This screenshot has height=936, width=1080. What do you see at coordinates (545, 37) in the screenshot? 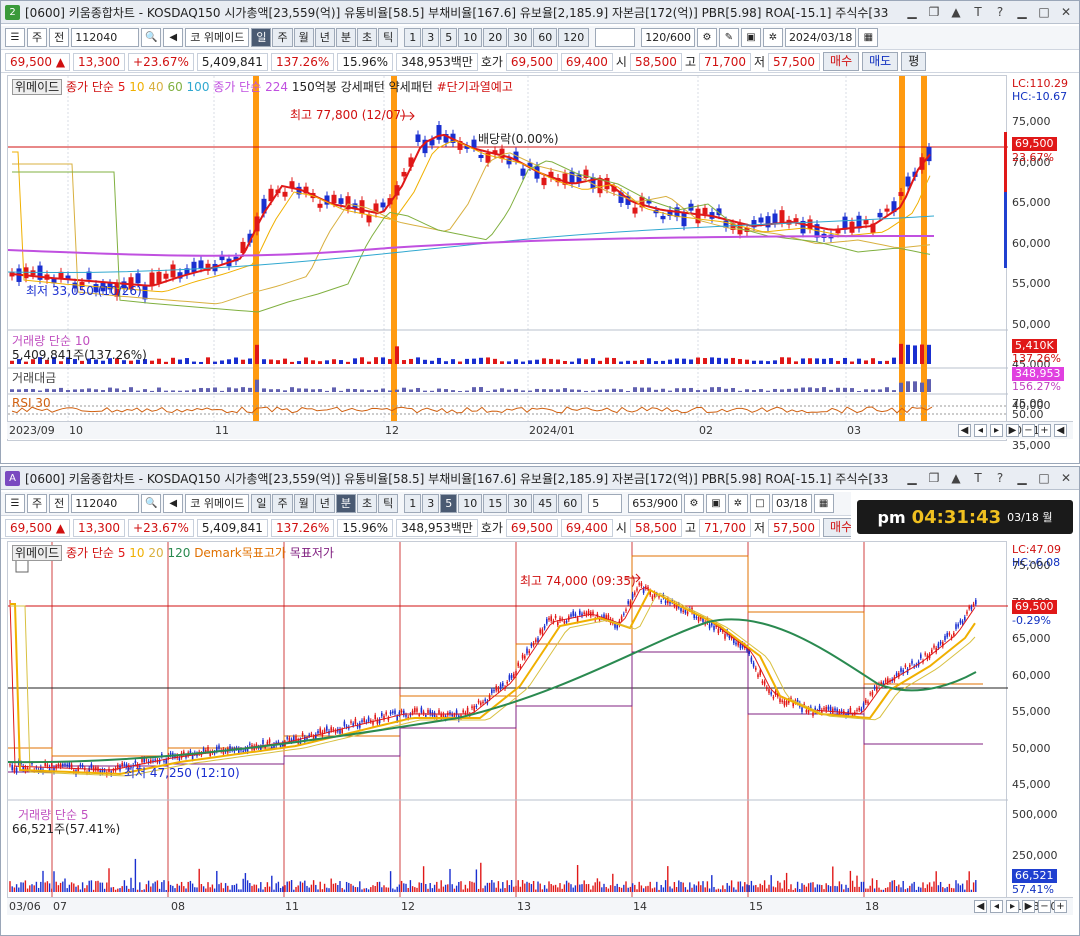
I see `interval-tab-6: 60` at bounding box center [545, 37].